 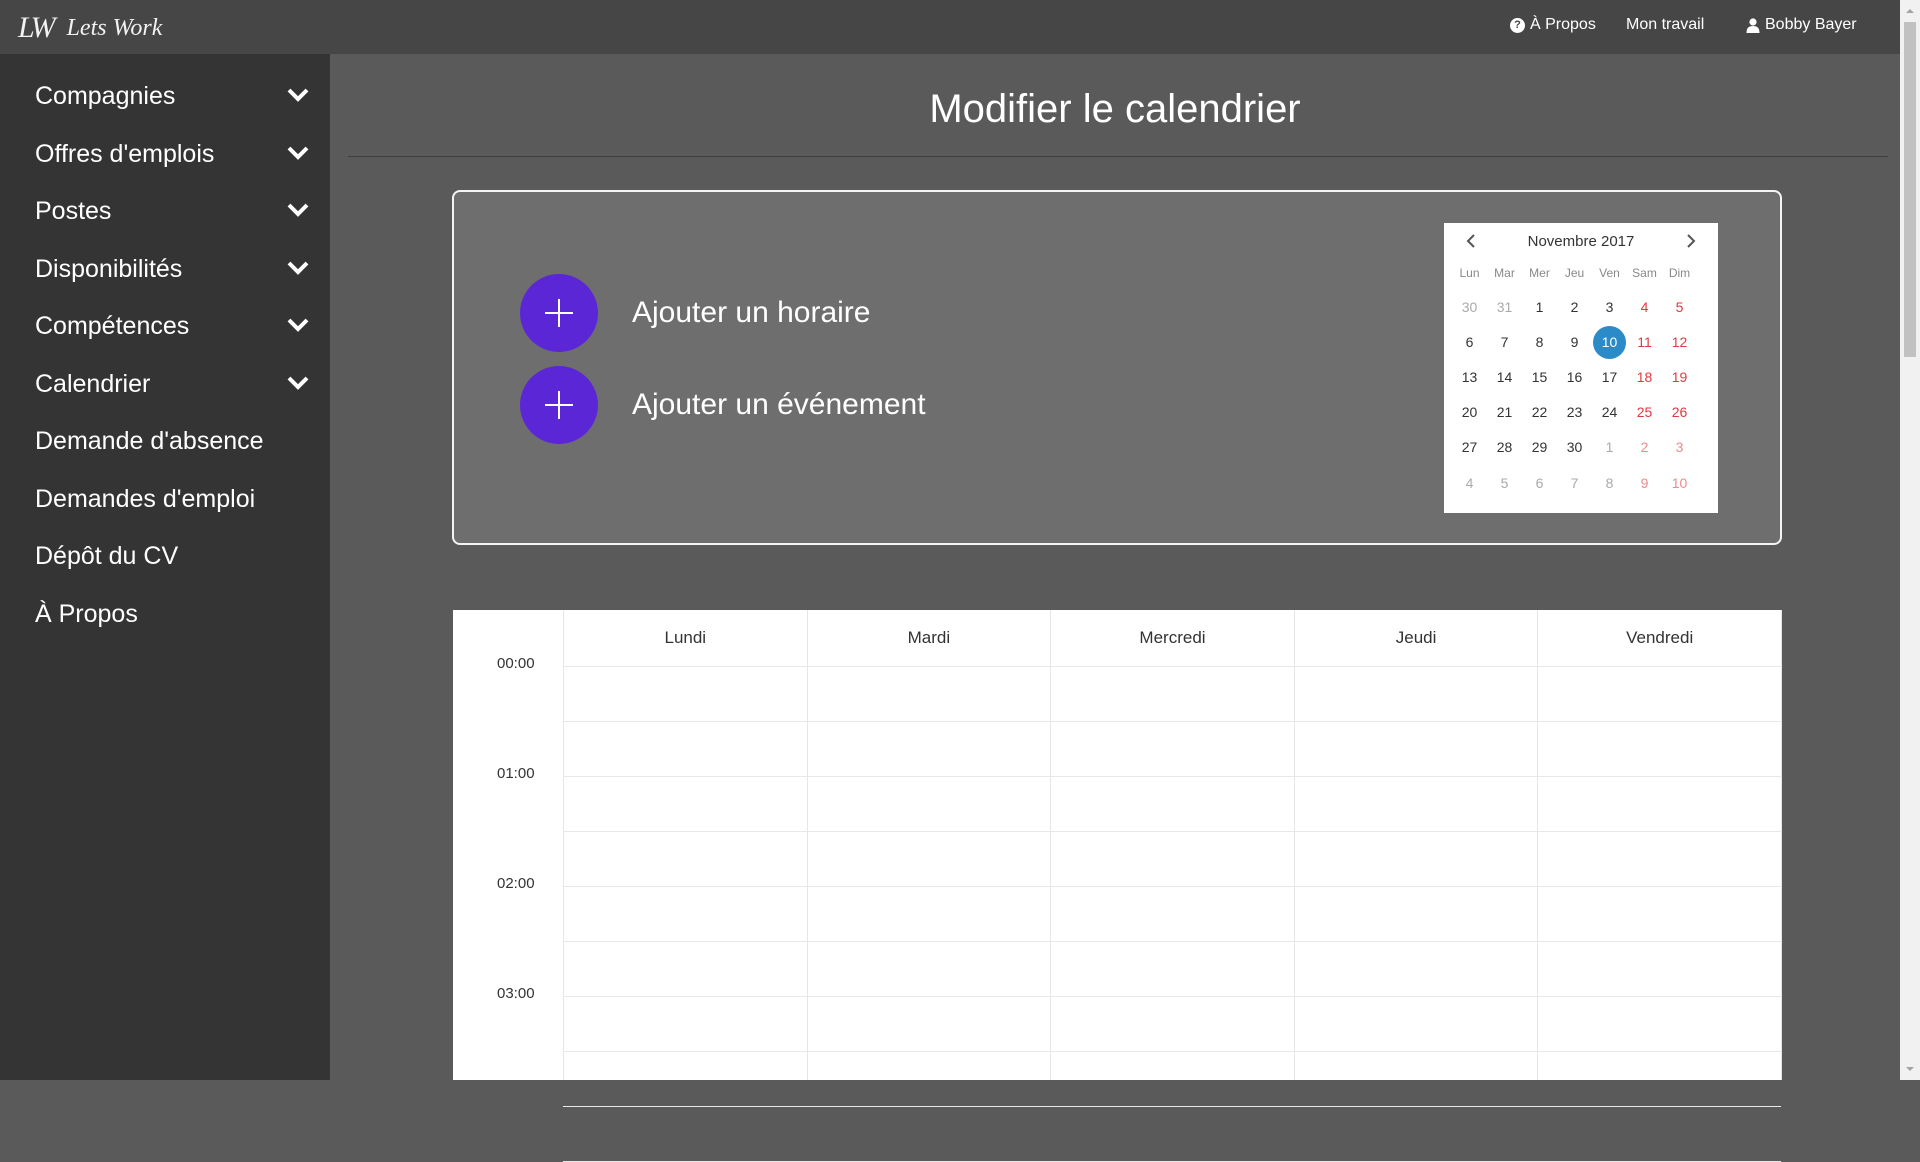 What do you see at coordinates (1910, 1069) in the screenshot?
I see `scroll-down-arrow-icon` at bounding box center [1910, 1069].